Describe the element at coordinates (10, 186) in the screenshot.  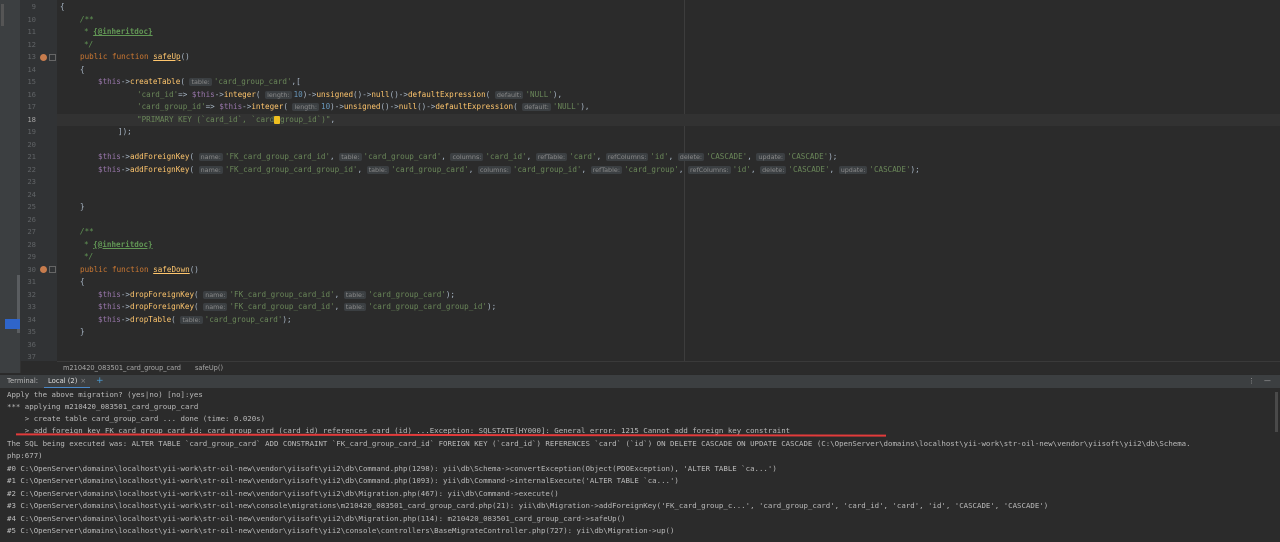
I see `project-tool-strip` at that location.